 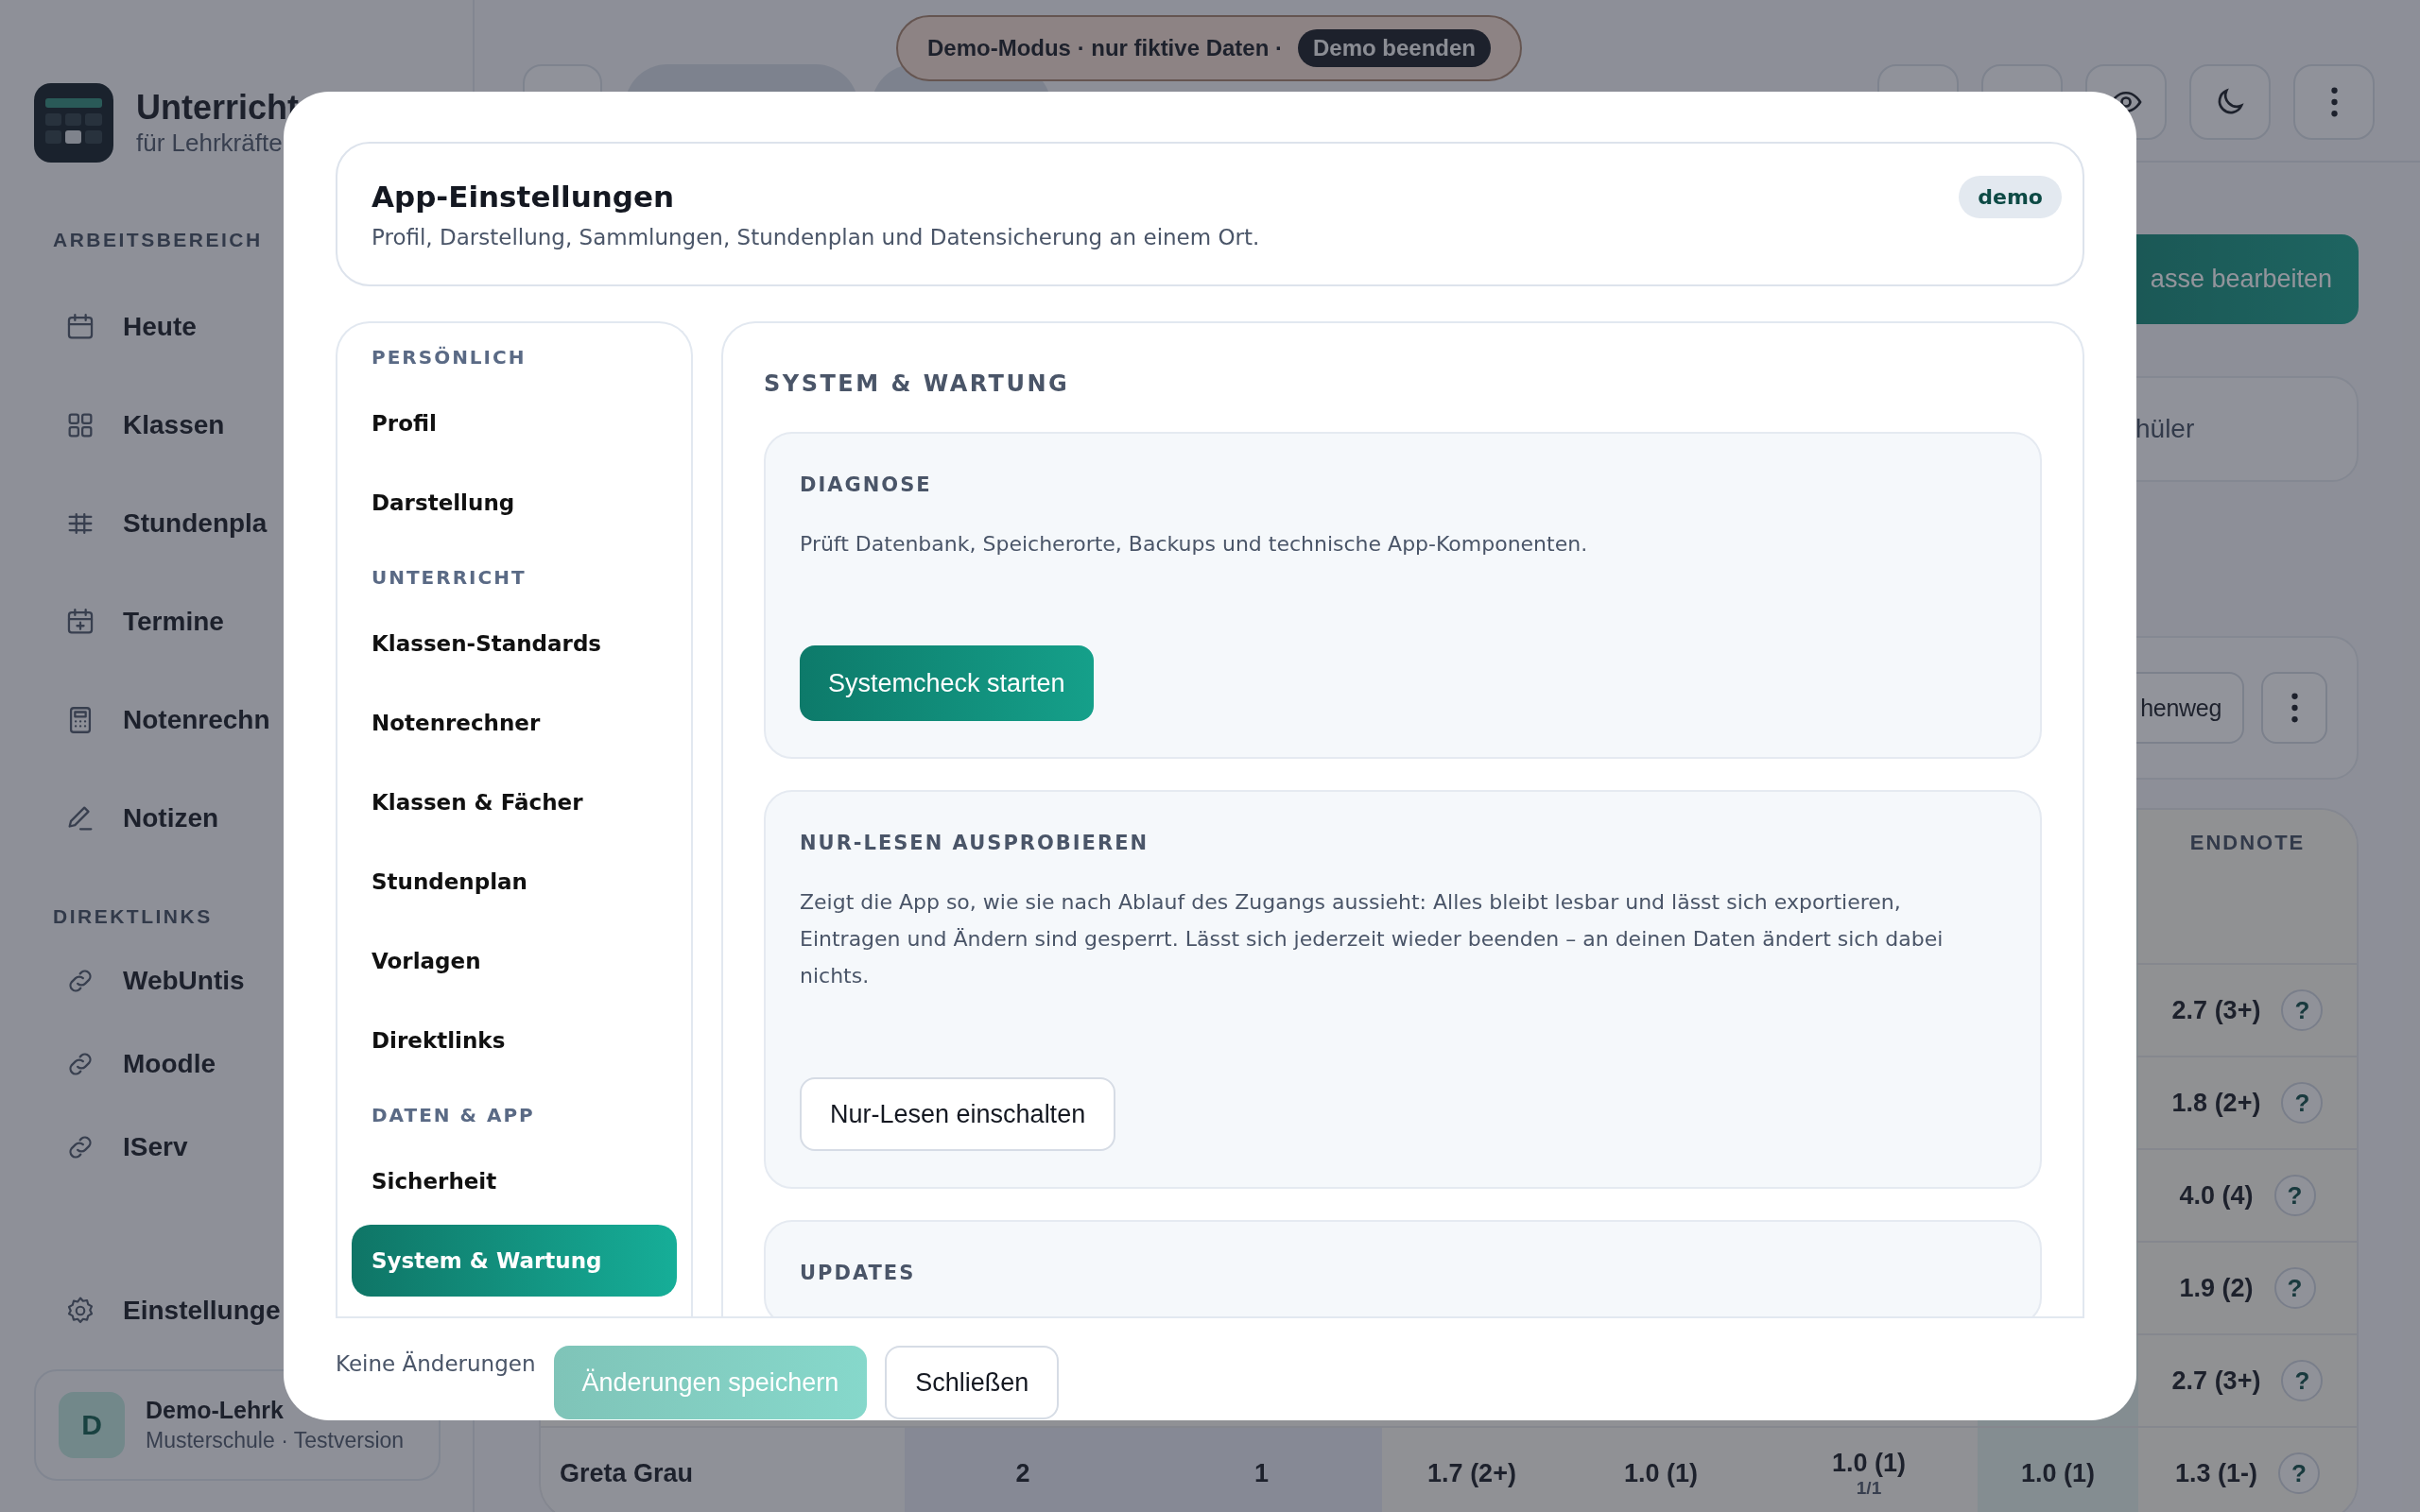 What do you see at coordinates (2010, 197) in the screenshot?
I see `demo-badge: demo` at bounding box center [2010, 197].